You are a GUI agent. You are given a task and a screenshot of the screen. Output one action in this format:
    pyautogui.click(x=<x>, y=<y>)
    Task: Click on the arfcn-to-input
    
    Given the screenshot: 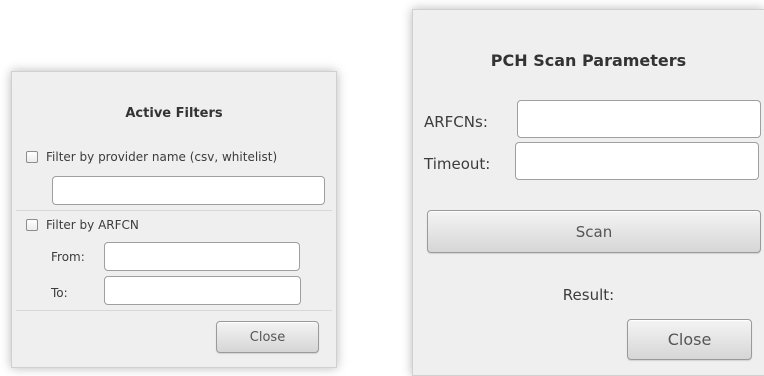 What is the action you would take?
    pyautogui.click(x=202, y=290)
    